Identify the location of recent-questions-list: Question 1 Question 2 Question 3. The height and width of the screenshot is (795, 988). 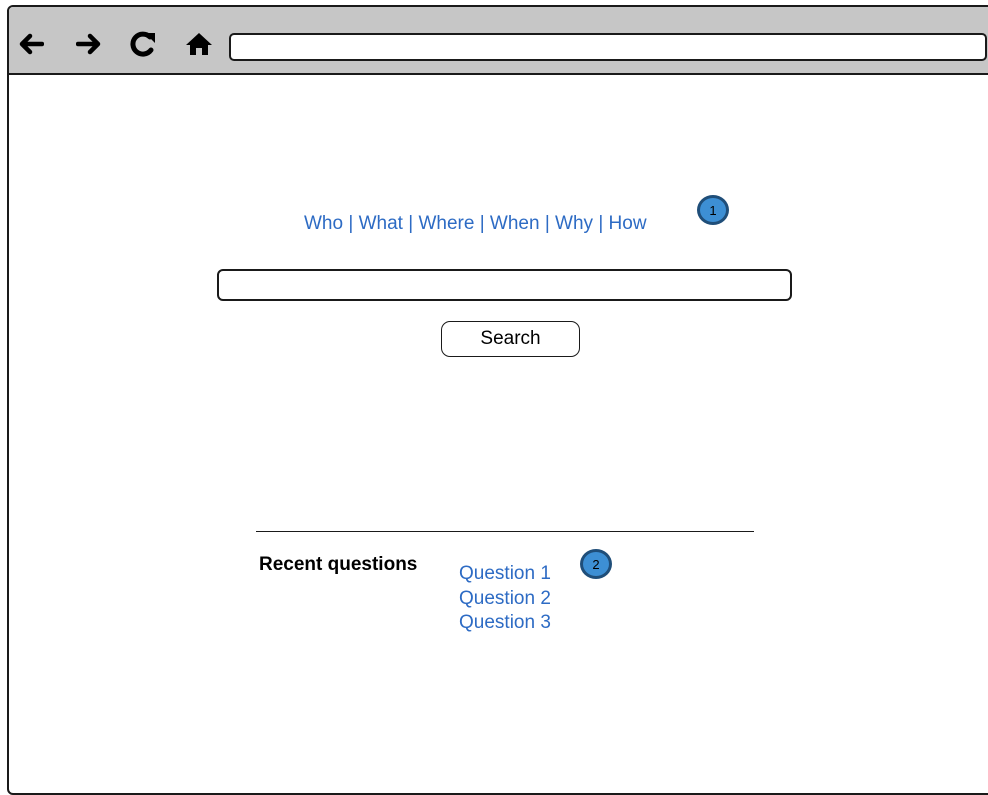
(505, 599).